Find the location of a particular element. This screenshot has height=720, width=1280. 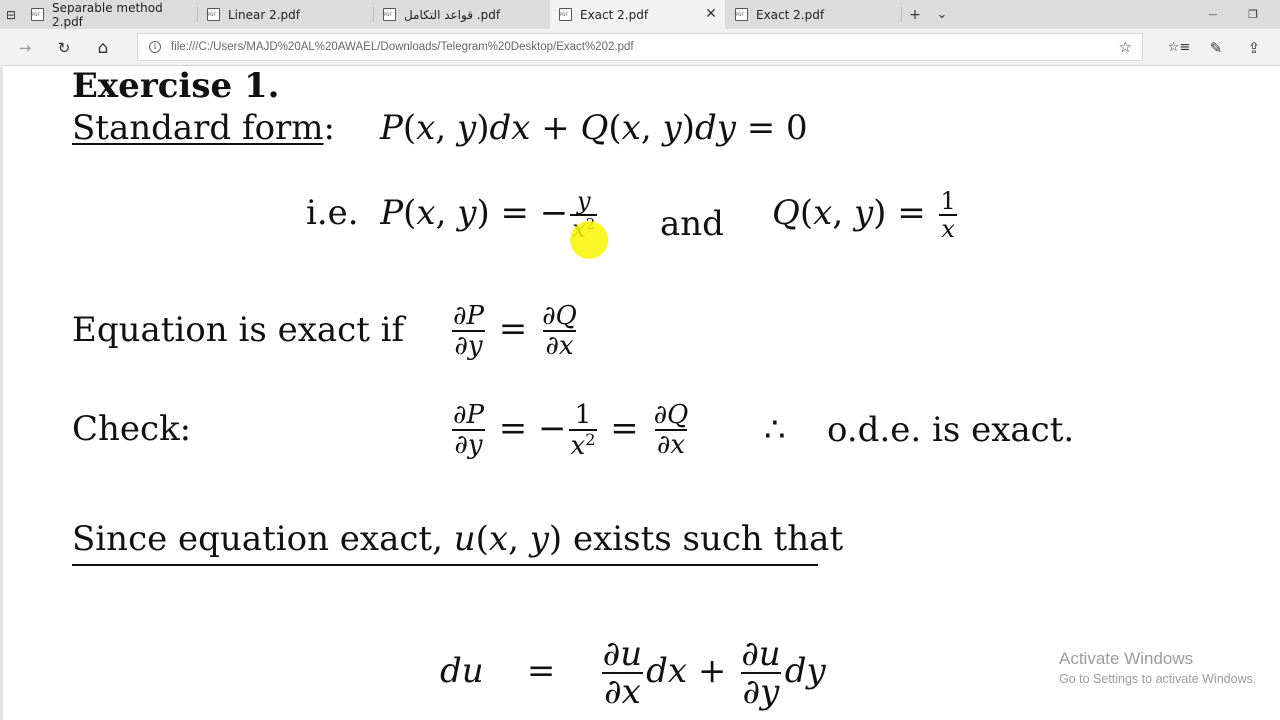

standard-form-label: Standard form is located at coordinates (198, 128).